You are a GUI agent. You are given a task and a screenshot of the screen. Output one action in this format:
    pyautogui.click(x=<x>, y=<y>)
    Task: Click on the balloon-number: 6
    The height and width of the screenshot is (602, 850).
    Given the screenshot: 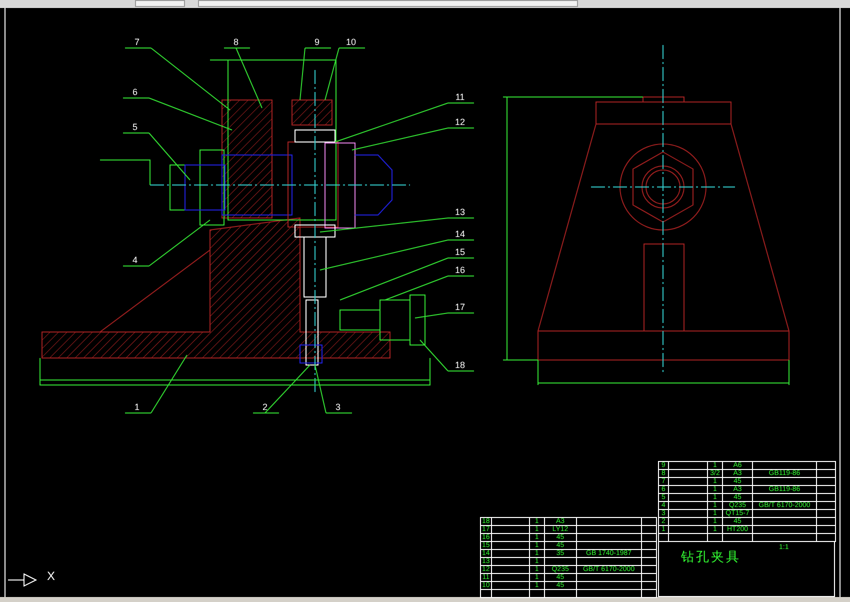 What is the action you would take?
    pyautogui.click(x=135, y=92)
    